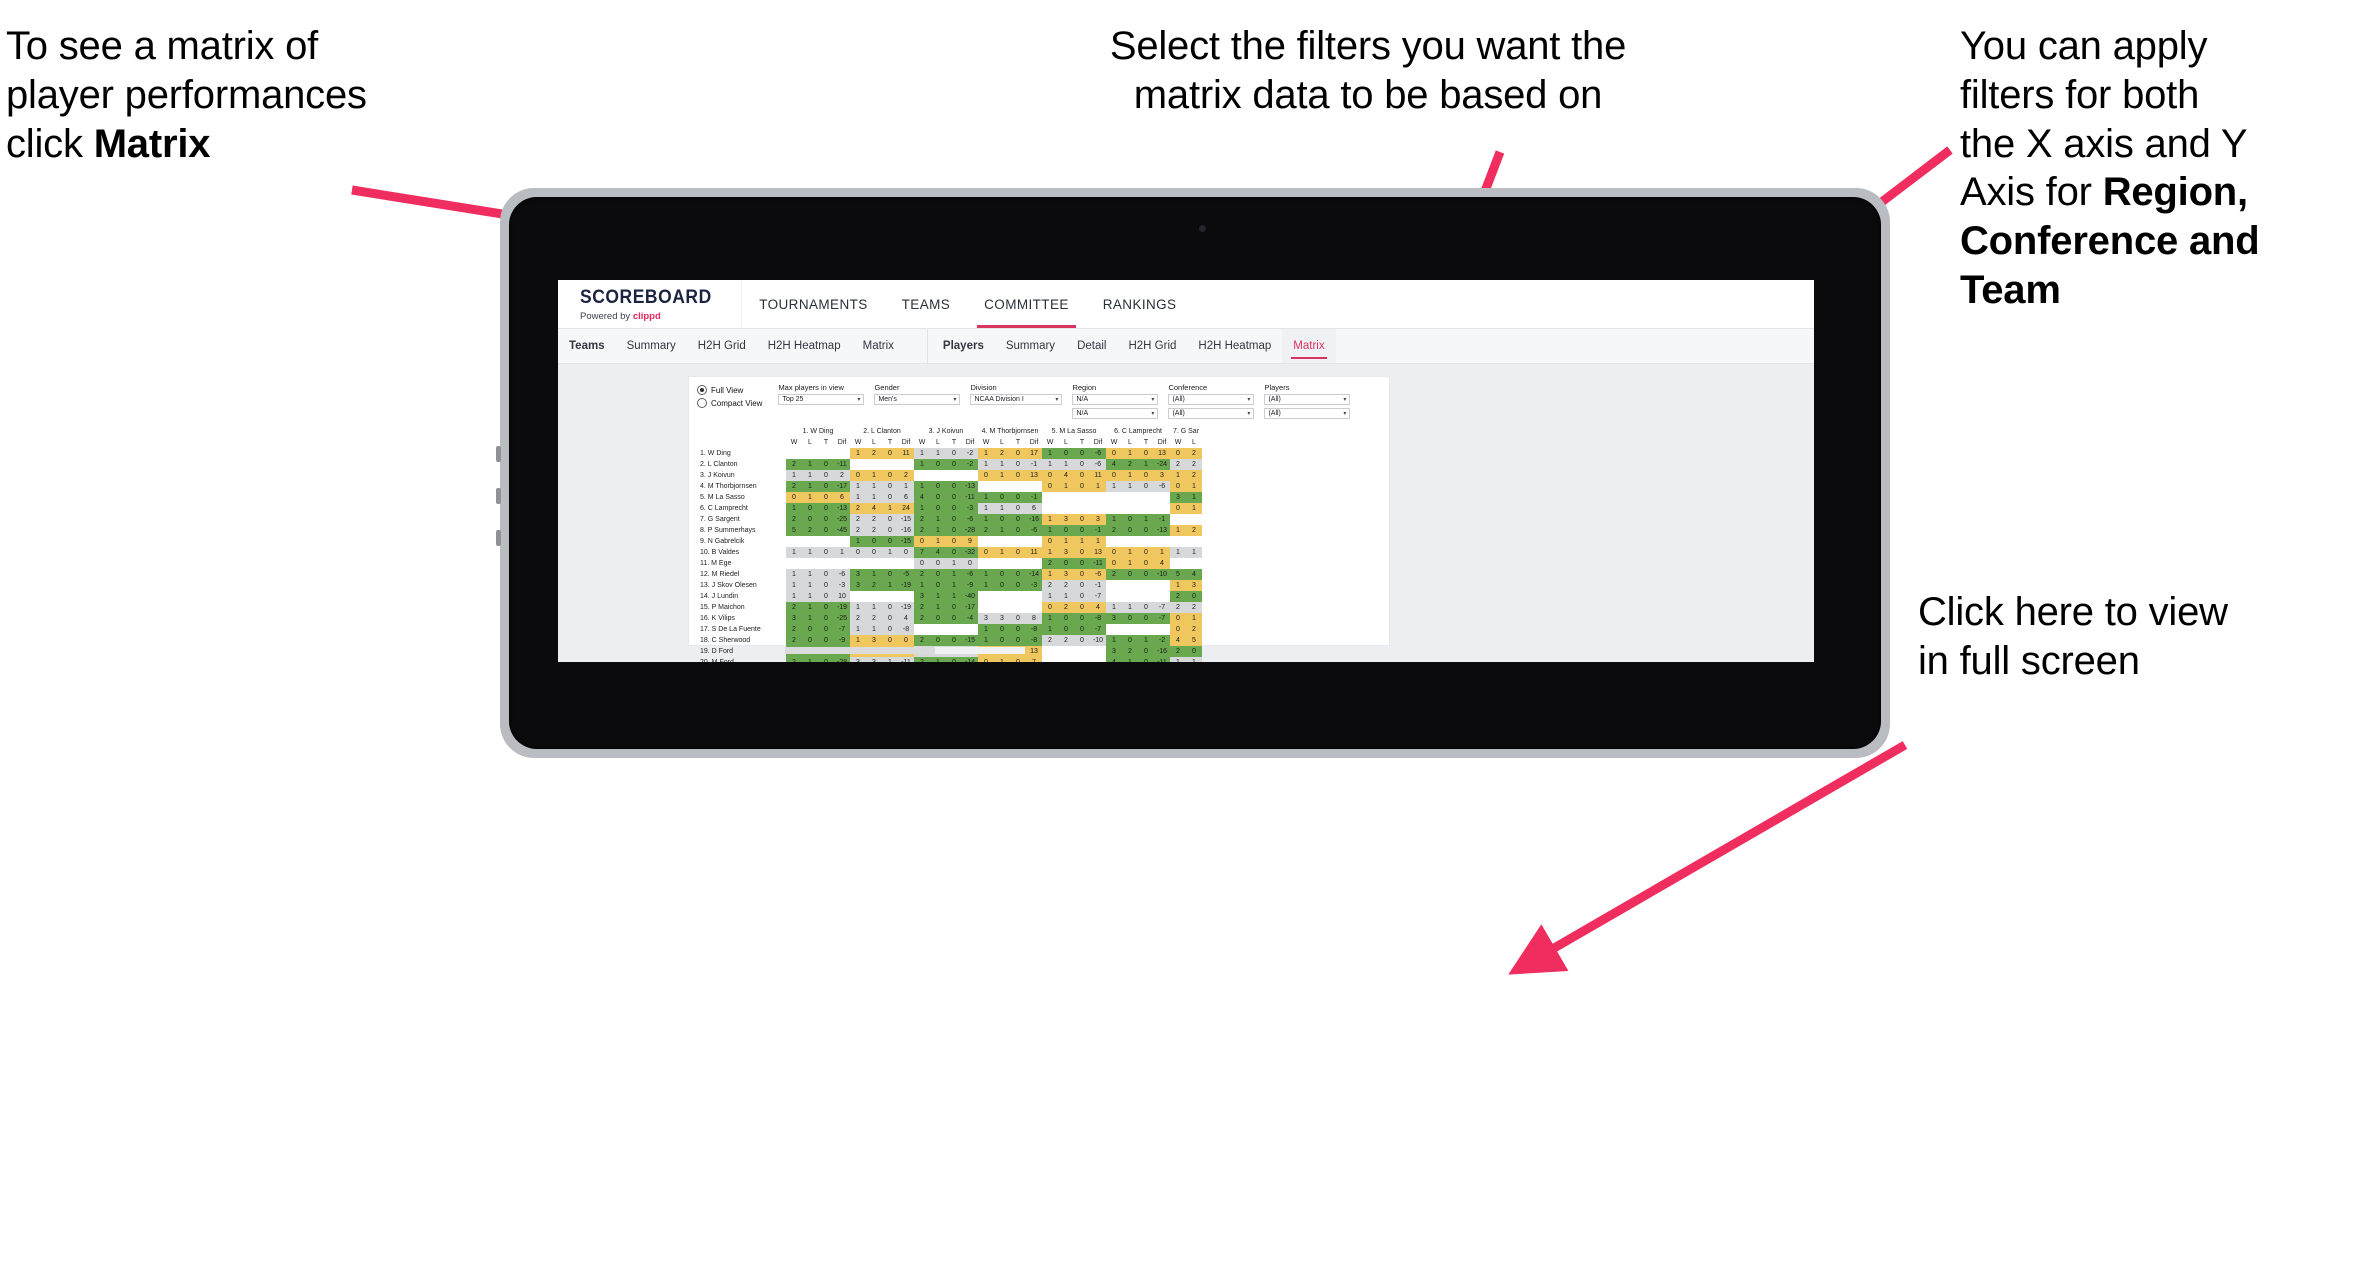  I want to click on matrix-cell: -32, so click(970, 552).